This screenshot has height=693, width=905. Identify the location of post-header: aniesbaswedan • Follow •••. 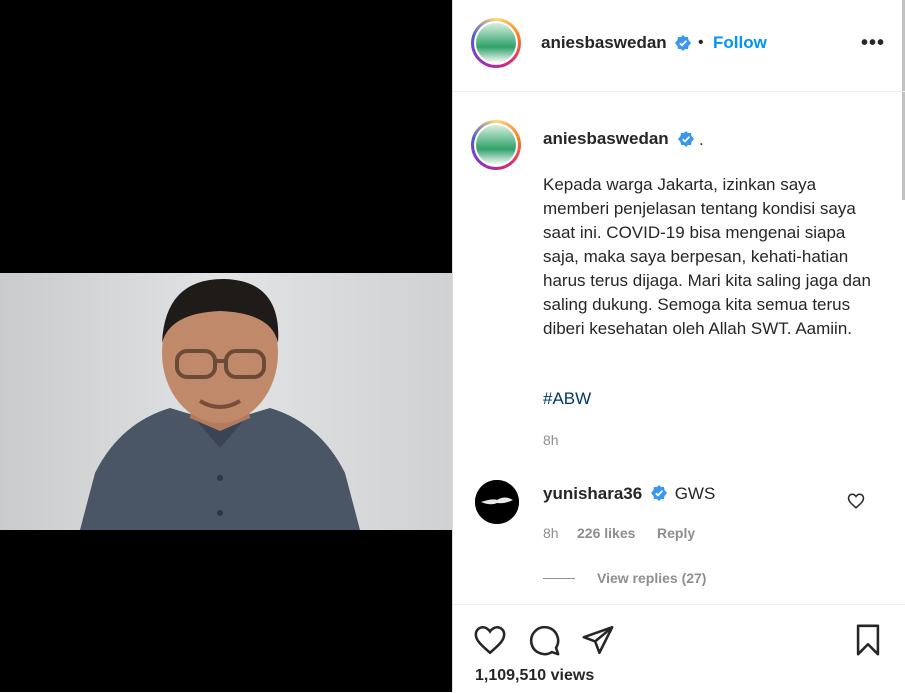
(679, 46).